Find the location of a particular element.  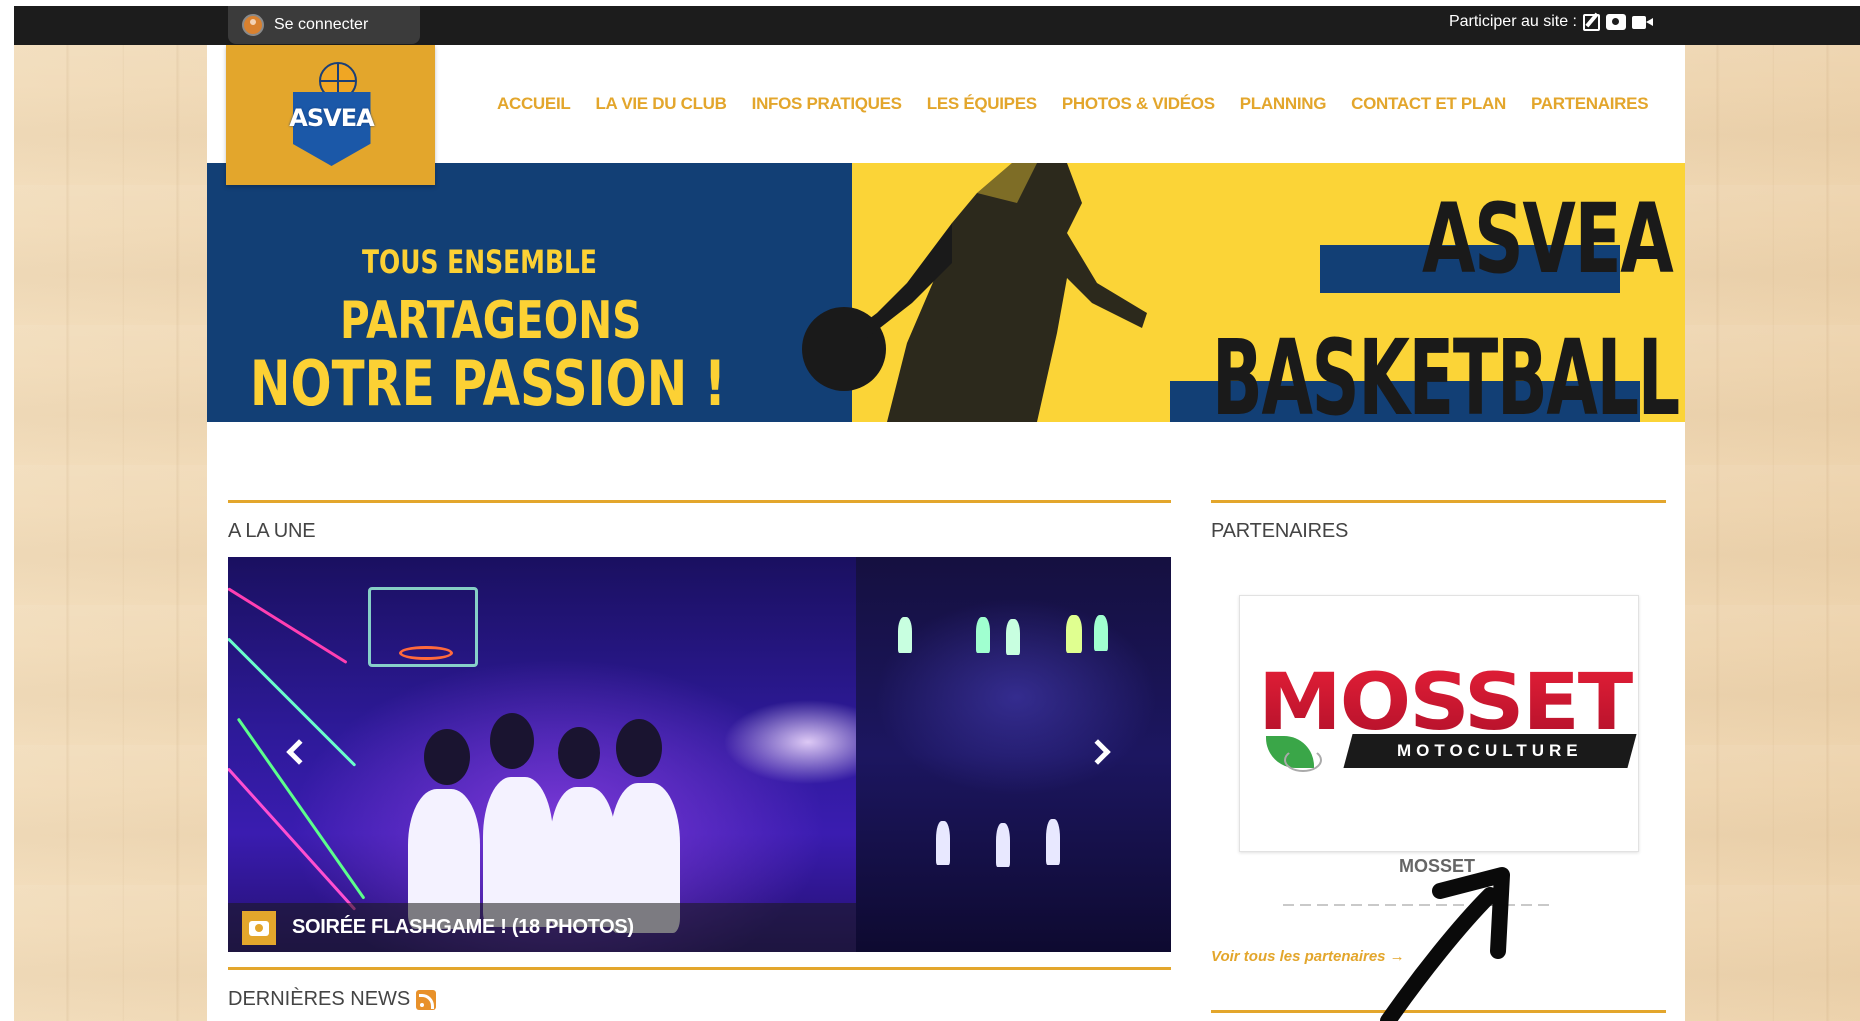

logo-text: ASVEA is located at coordinates (331, 118).